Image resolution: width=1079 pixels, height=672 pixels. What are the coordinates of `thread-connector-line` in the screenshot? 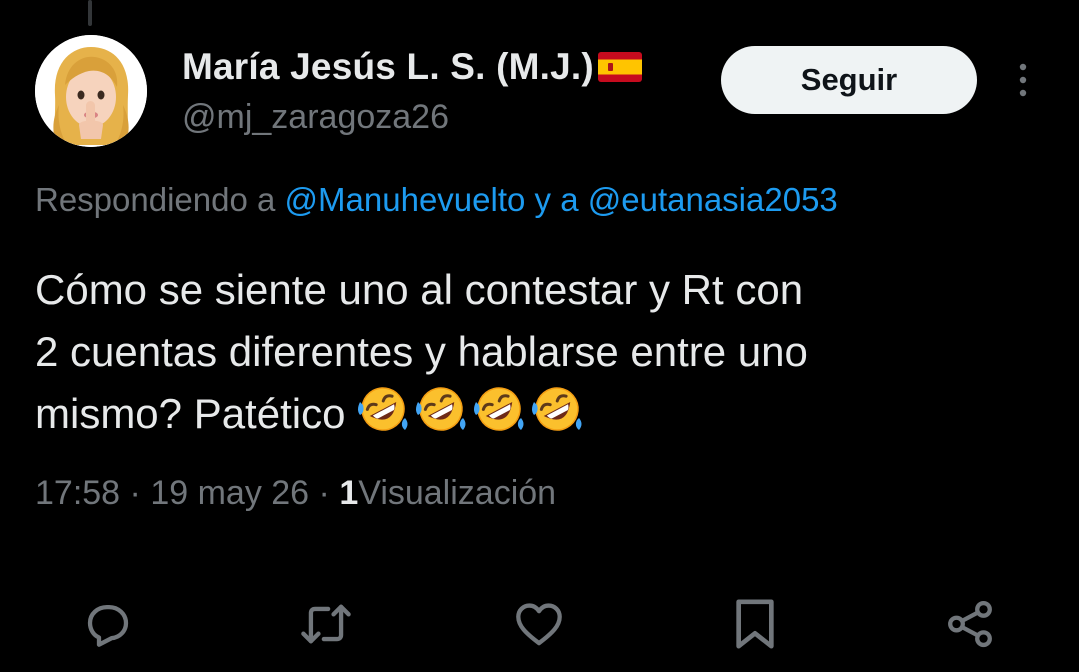 It's located at (90, 13).